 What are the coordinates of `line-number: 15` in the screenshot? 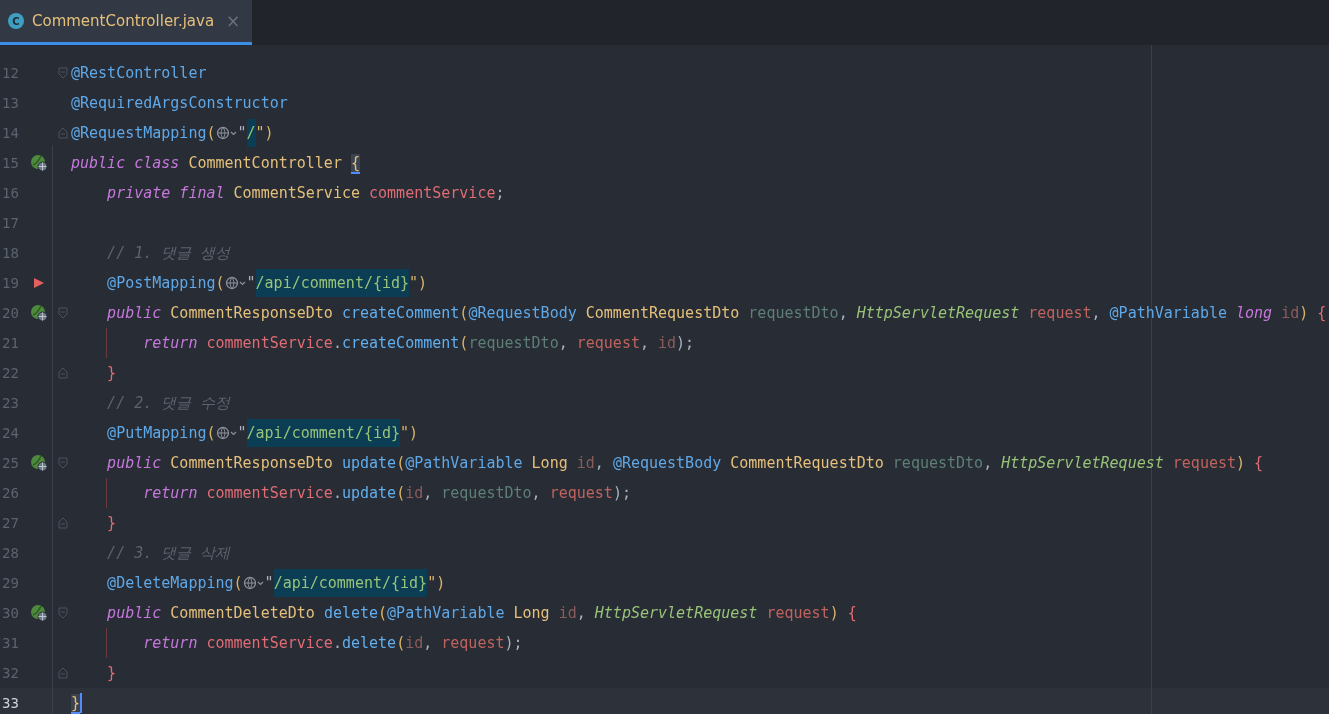 It's located at (10, 163).